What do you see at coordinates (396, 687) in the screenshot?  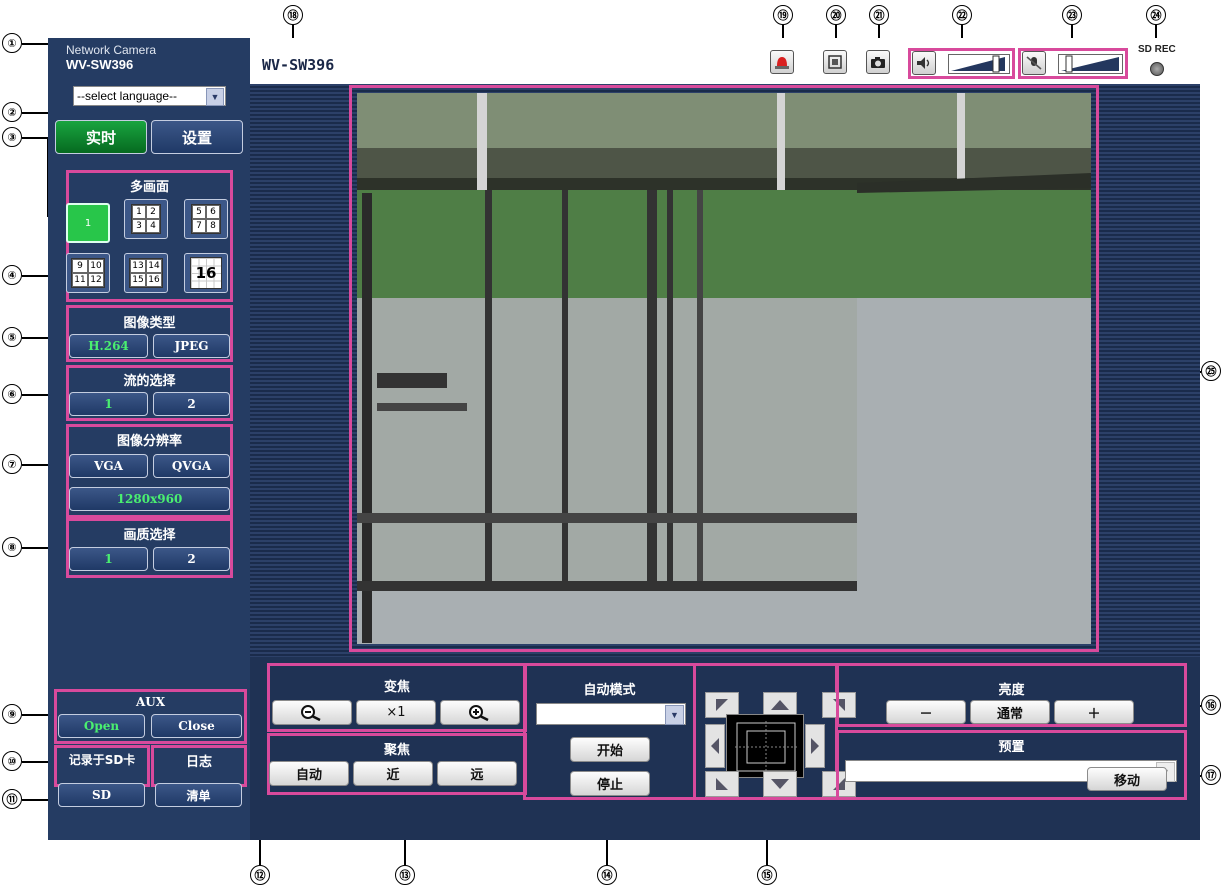 I see `zoom-title: 变焦` at bounding box center [396, 687].